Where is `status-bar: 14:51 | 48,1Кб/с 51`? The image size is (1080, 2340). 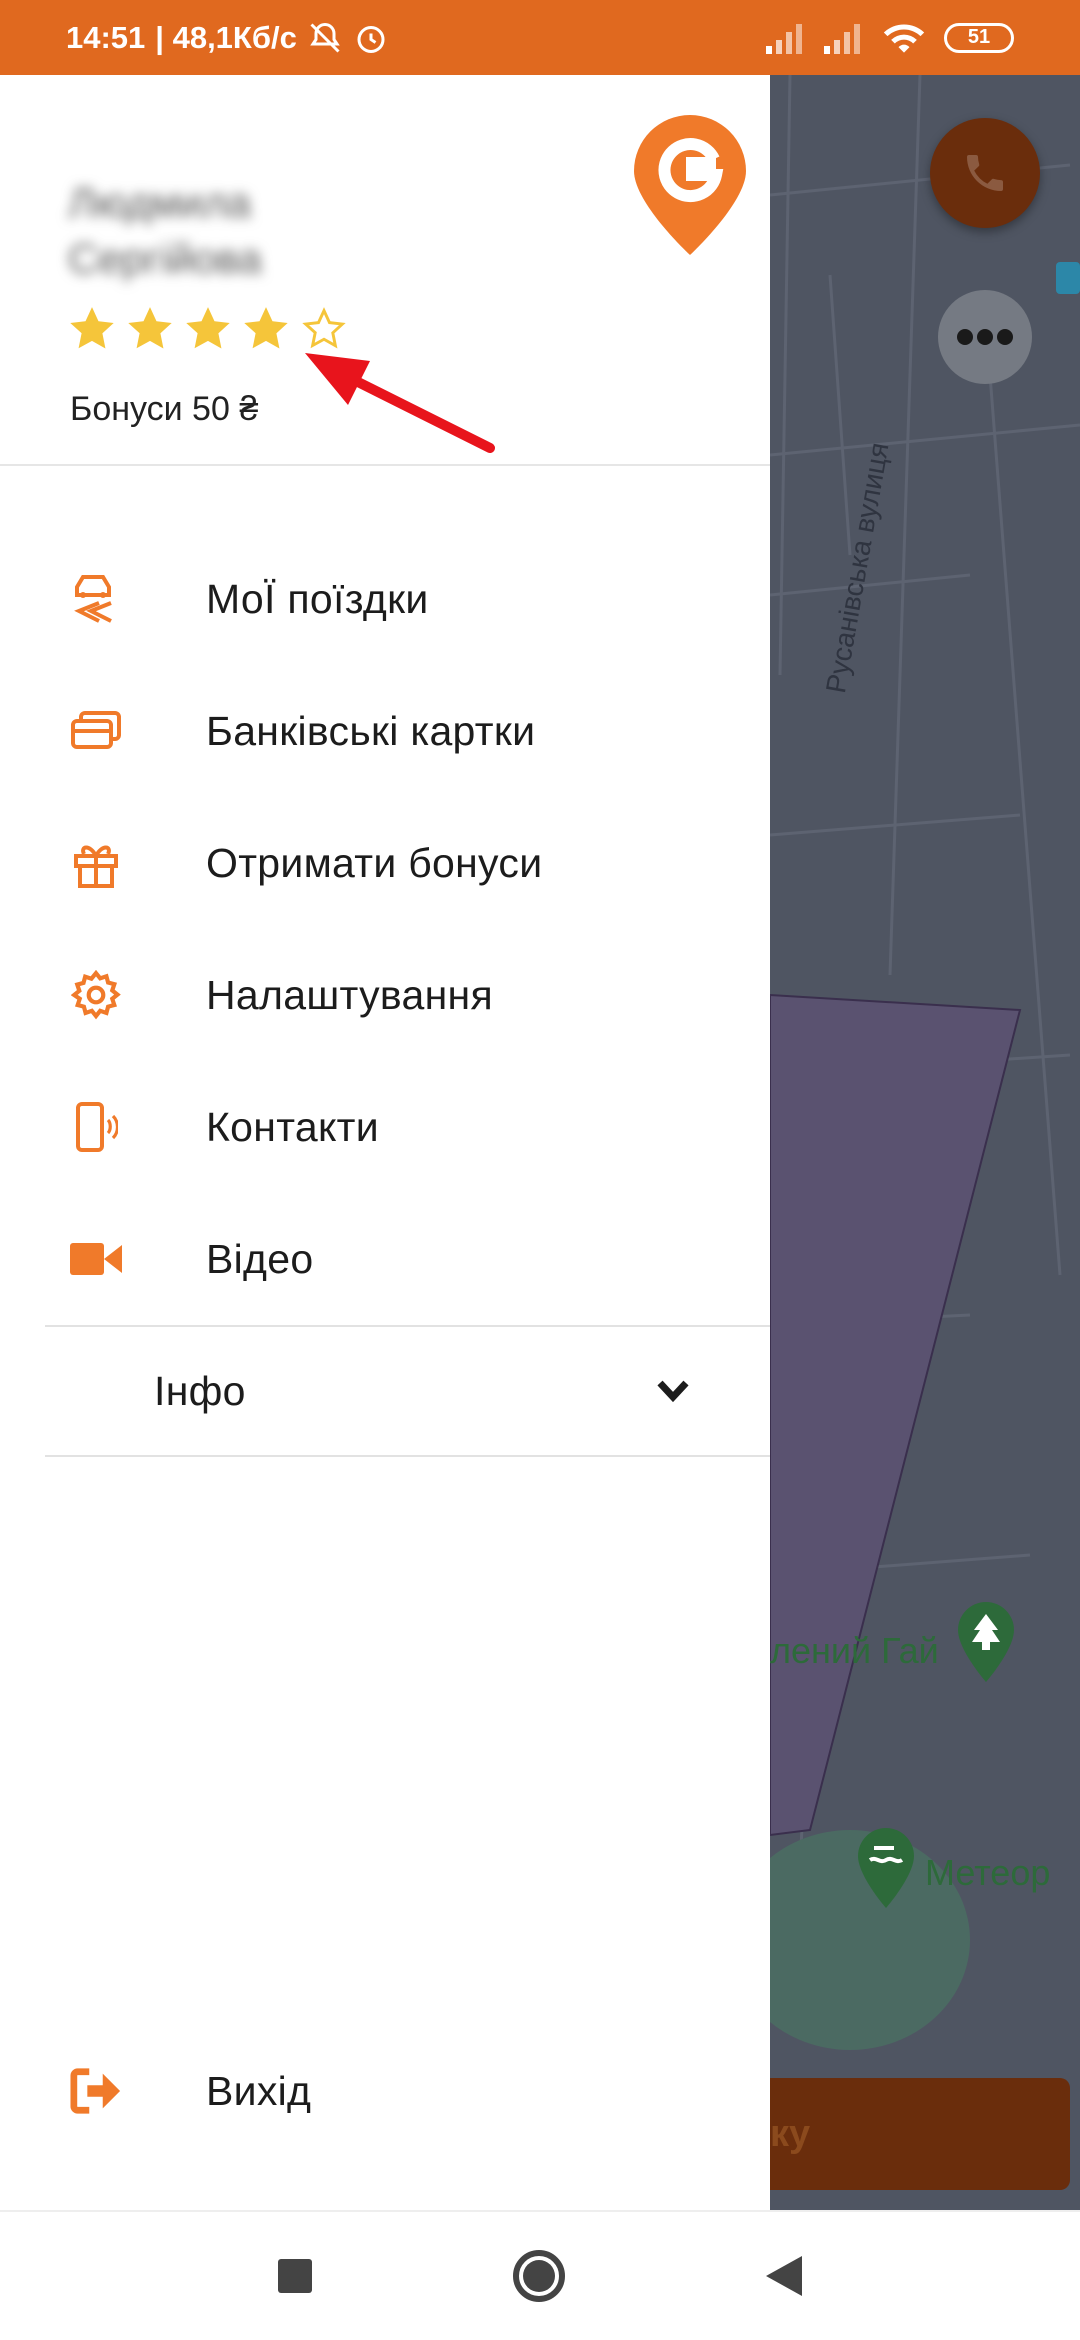
status-bar: 14:51 | 48,1Кб/с 51 is located at coordinates (540, 37).